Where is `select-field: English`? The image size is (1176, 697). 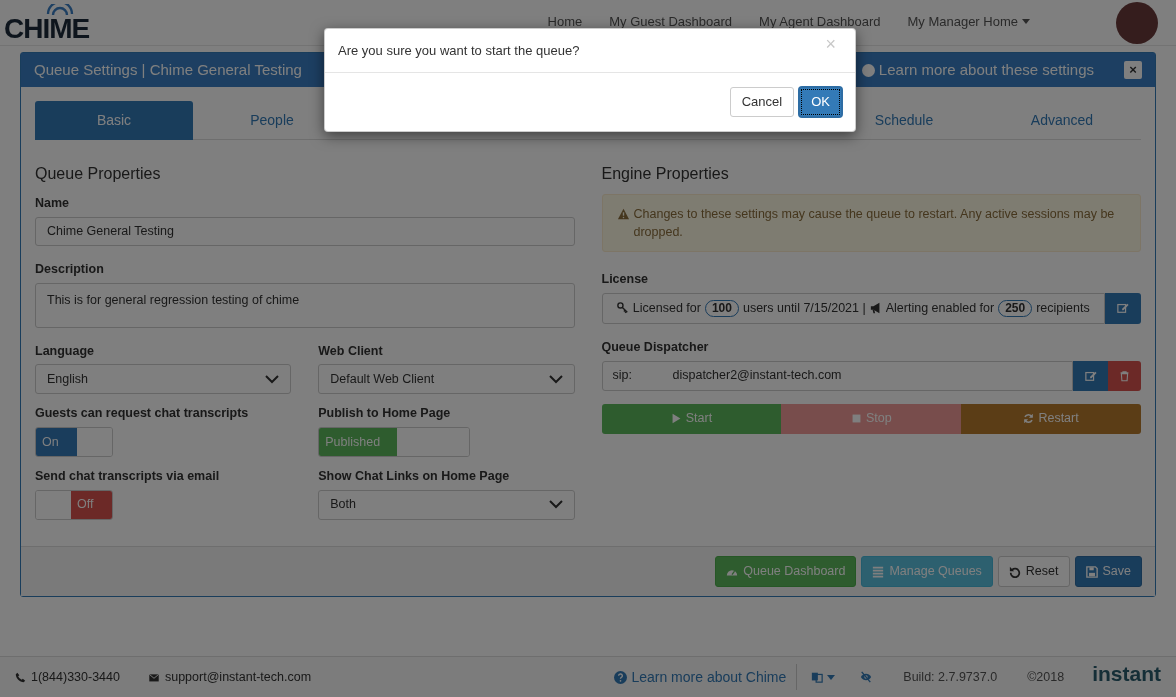
select-field: English is located at coordinates (163, 379).